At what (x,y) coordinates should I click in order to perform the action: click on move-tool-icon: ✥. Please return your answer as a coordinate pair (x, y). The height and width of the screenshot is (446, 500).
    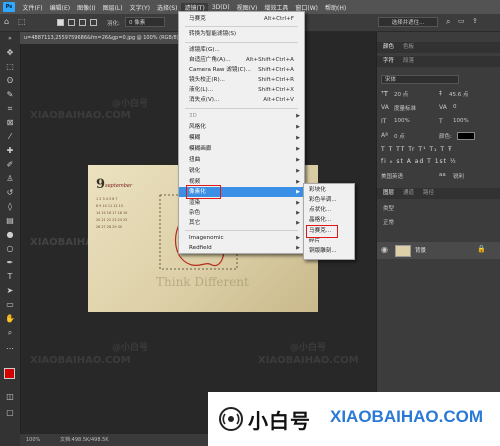
    Looking at the image, I should click on (10, 53).